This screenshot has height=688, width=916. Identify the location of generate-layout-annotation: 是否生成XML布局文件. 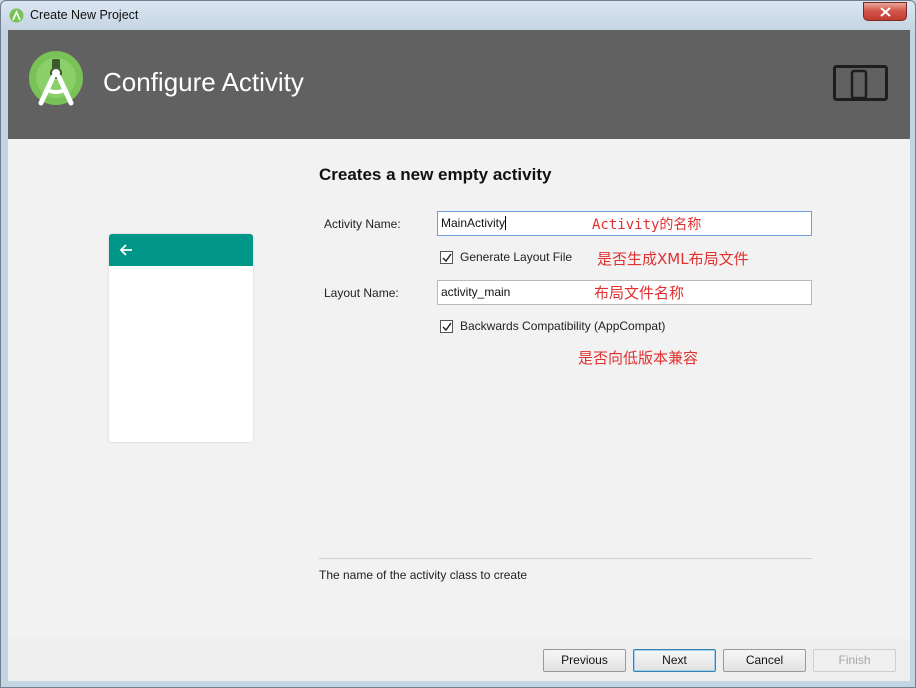
(673, 259).